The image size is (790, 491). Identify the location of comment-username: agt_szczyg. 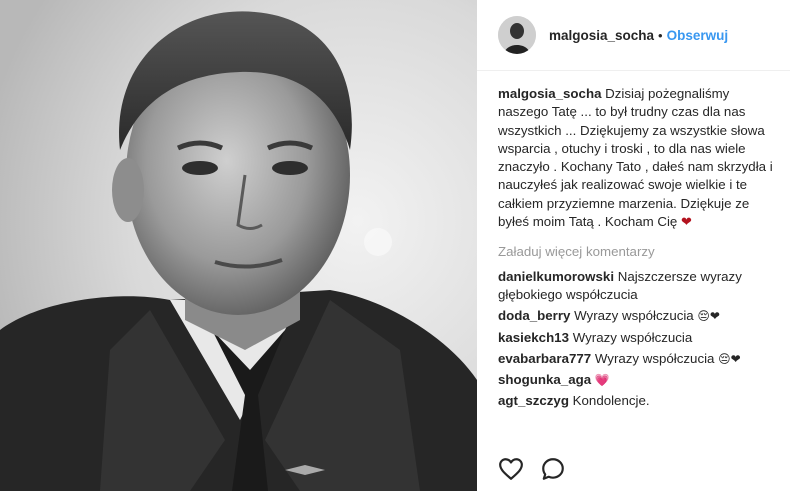
(533, 400).